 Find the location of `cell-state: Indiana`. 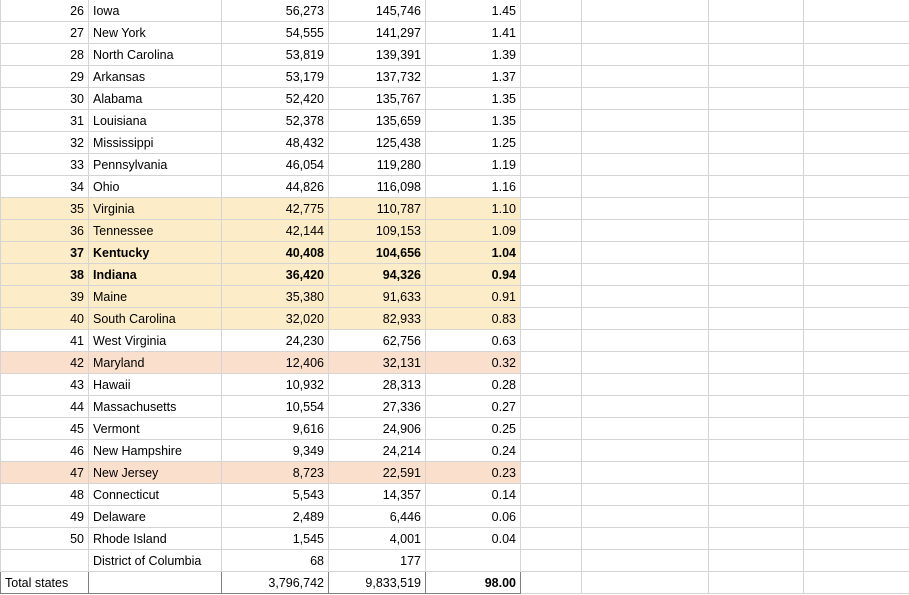

cell-state: Indiana is located at coordinates (155, 274).